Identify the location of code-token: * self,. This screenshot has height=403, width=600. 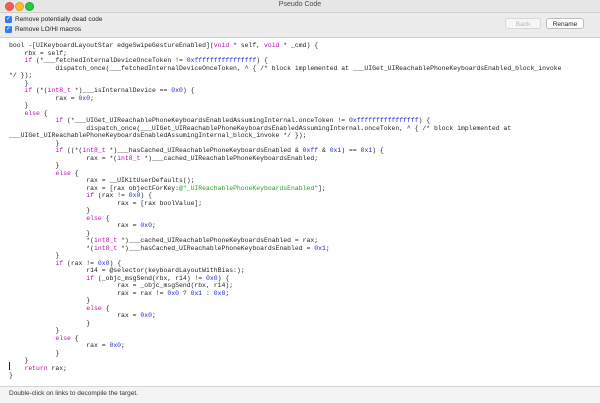
(246, 45).